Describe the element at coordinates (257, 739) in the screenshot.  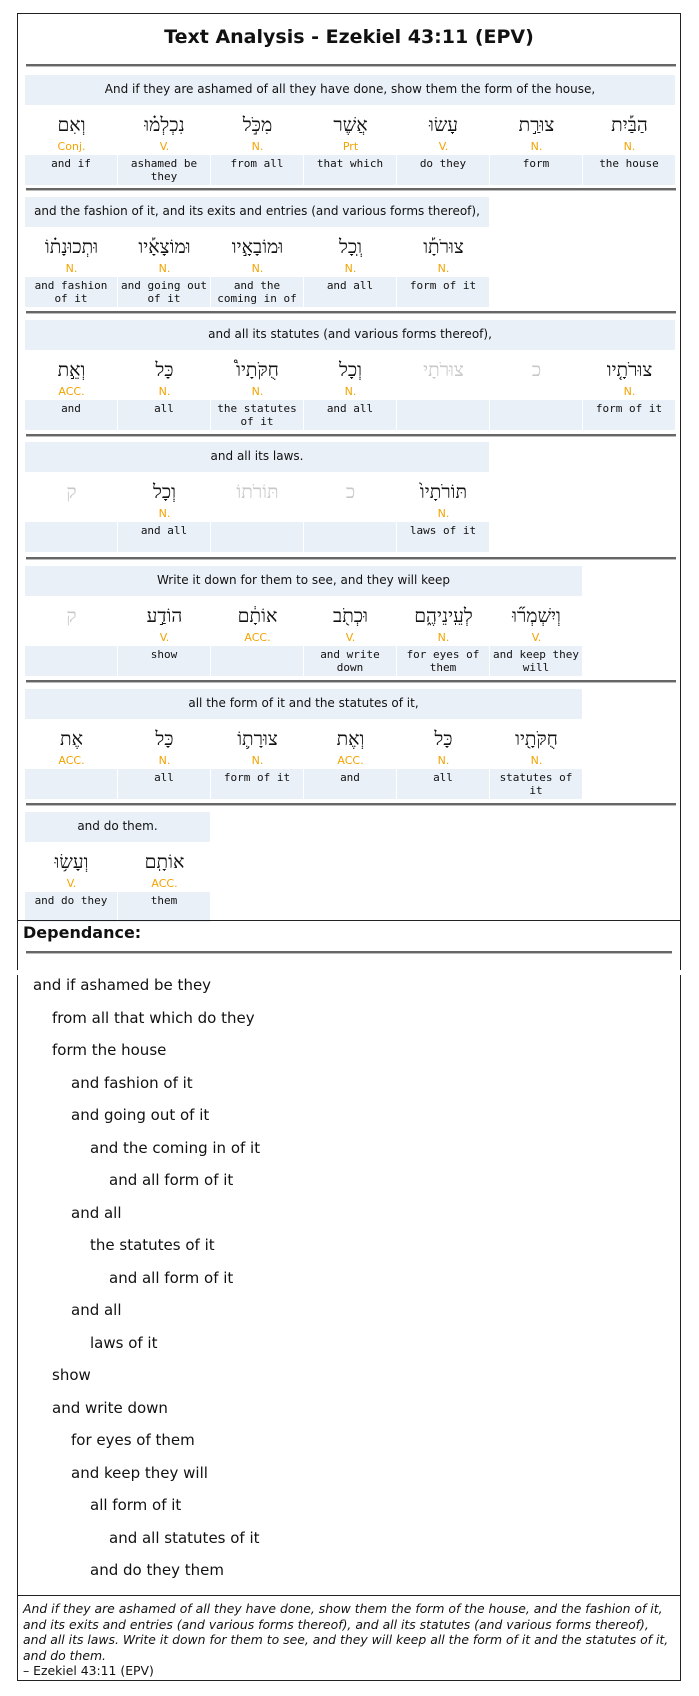
I see `hebrew-word: צוּרָת֛וֹ` at that location.